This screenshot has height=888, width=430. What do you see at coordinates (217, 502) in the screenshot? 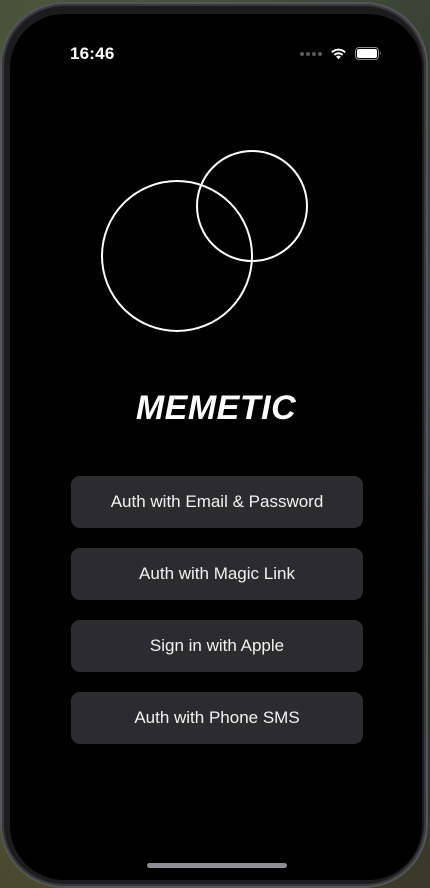
I see `auth-email-password-button: Auth with Email & Password` at bounding box center [217, 502].